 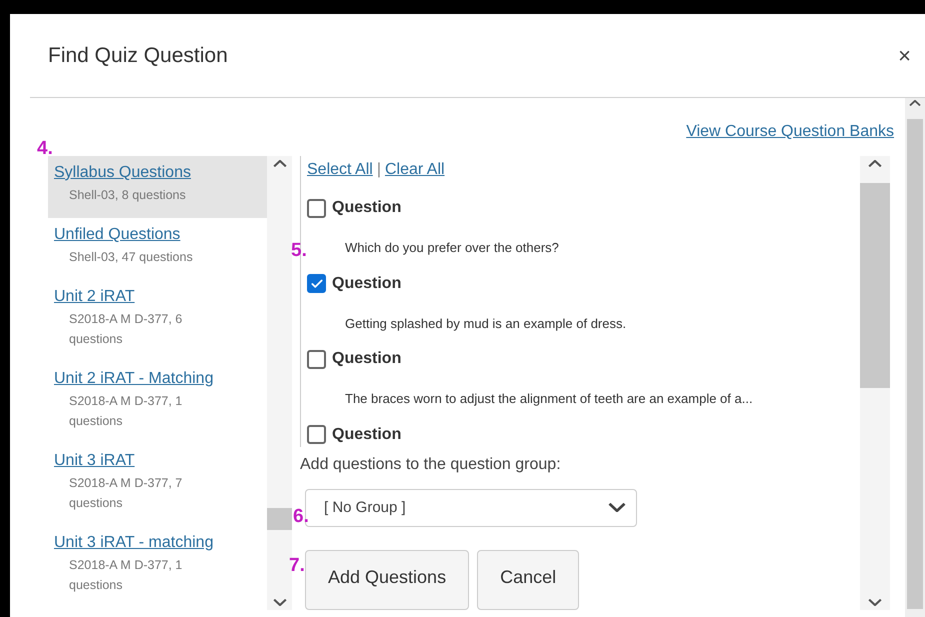 I want to click on bank-item: Unit 2 iRAT S2018-A M D-377, 6 questions, so click(x=157, y=321).